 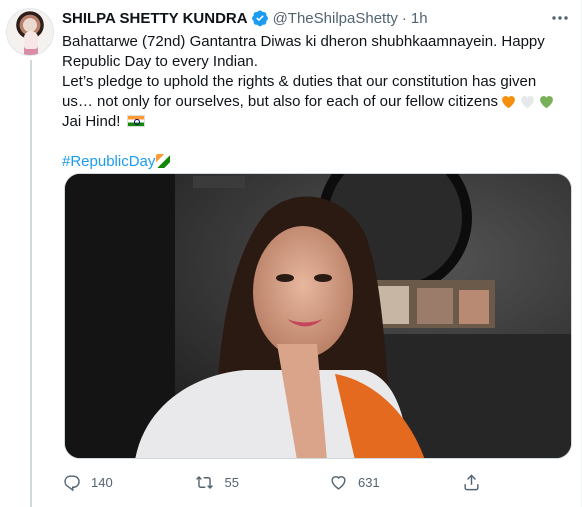 I want to click on share-button, so click(x=482, y=482).